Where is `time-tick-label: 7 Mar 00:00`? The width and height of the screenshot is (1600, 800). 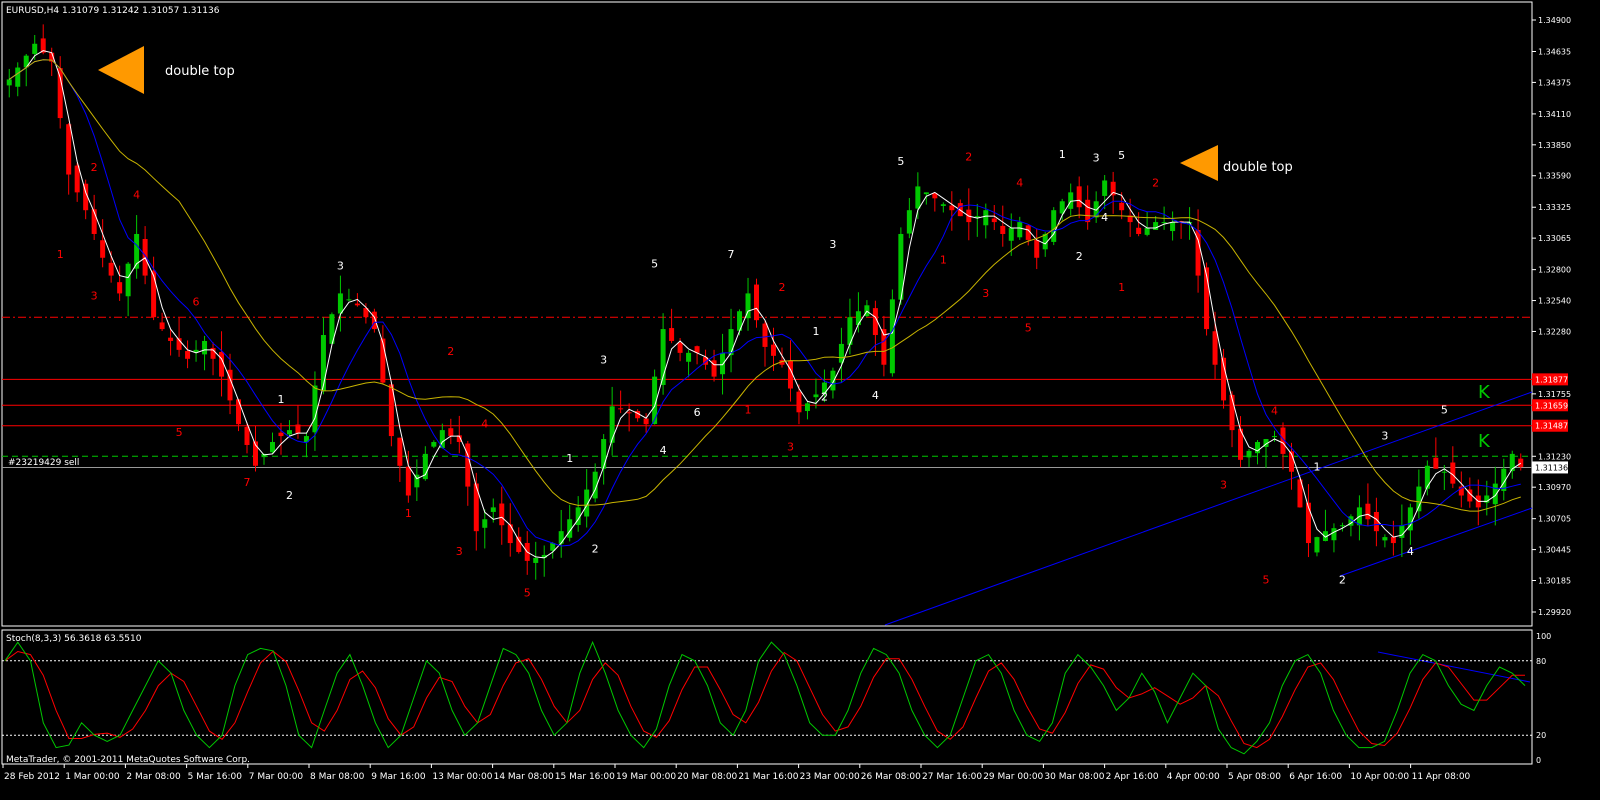
time-tick-label: 7 Mar 00:00 is located at coordinates (276, 777).